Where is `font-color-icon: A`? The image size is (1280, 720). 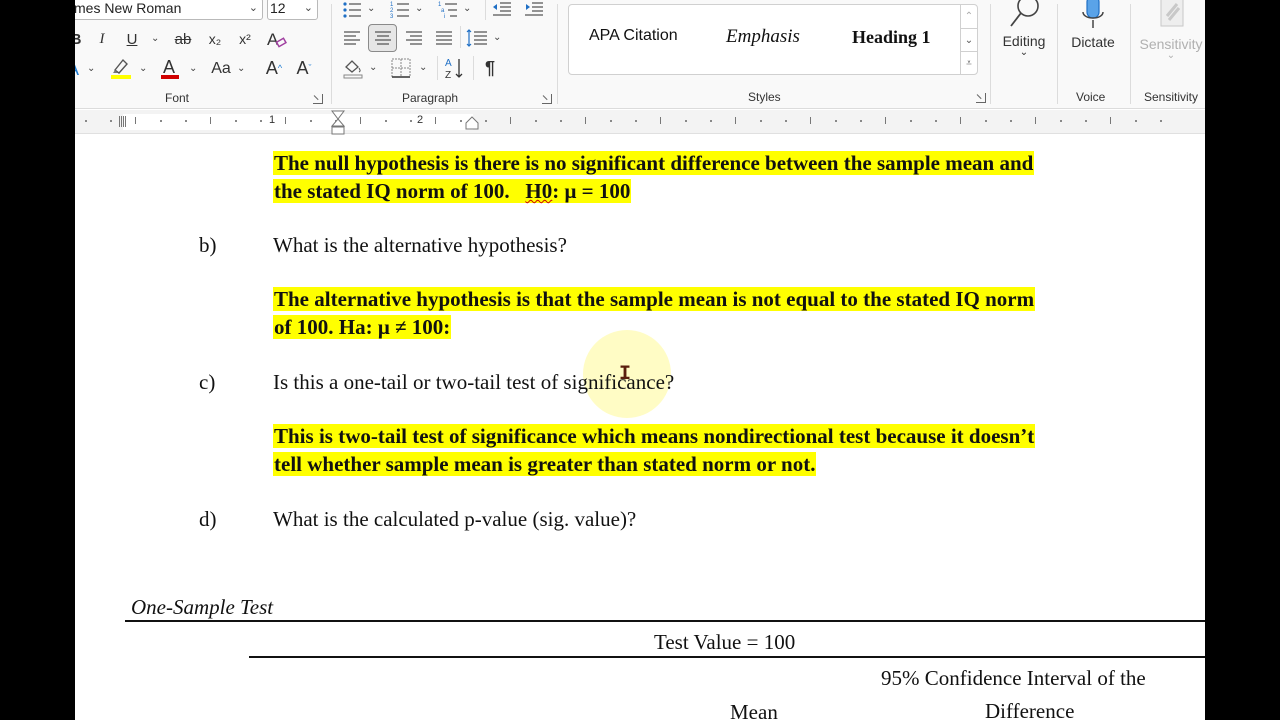 font-color-icon: A is located at coordinates (170, 68).